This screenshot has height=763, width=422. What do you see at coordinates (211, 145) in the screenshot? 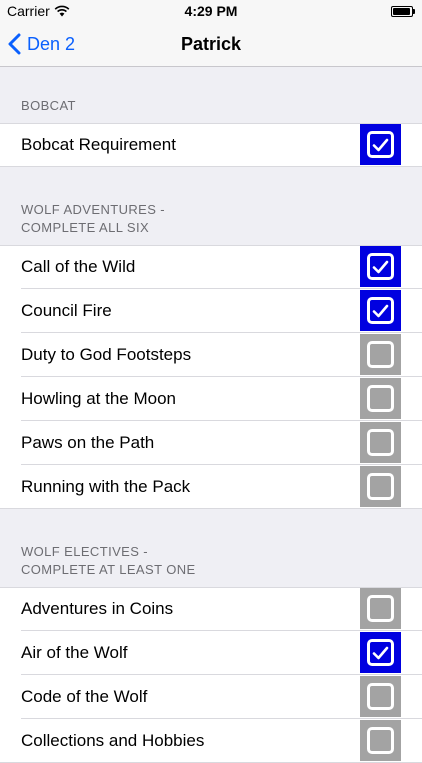
I see `list-item: Bobcat Requirement` at bounding box center [211, 145].